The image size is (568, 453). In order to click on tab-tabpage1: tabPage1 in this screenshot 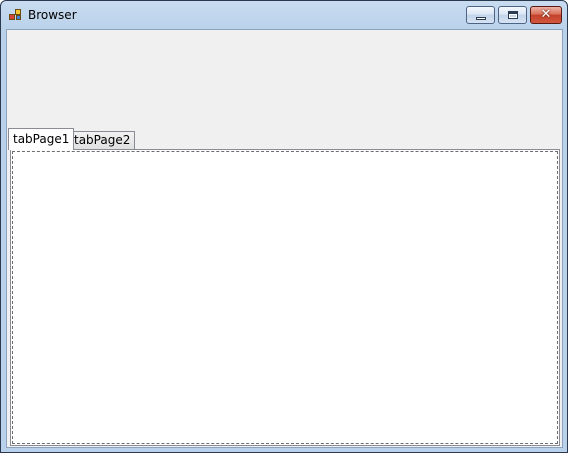, I will do `click(41, 139)`.